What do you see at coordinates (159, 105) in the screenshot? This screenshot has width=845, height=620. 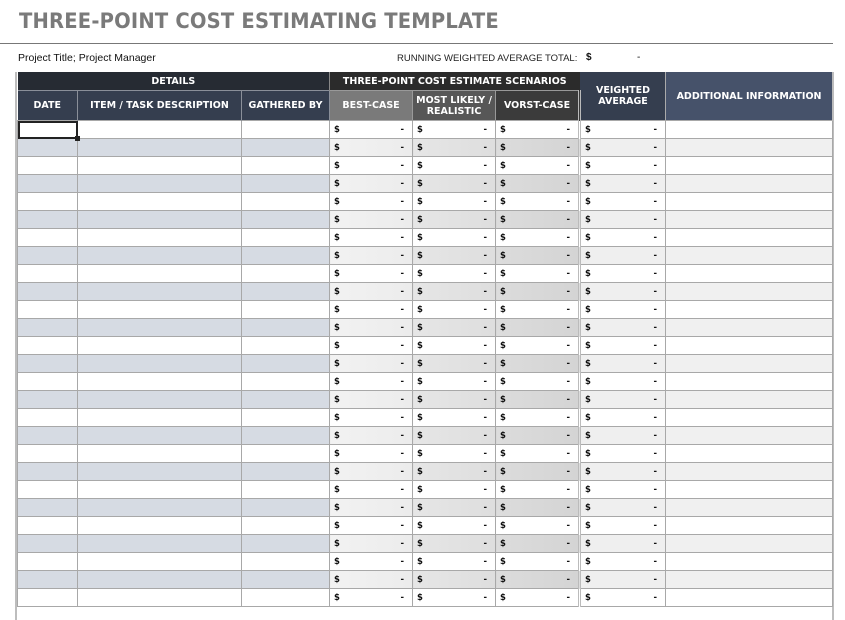 I see `column-header-item-description: ITEM / TASK DESCRIPTION` at bounding box center [159, 105].